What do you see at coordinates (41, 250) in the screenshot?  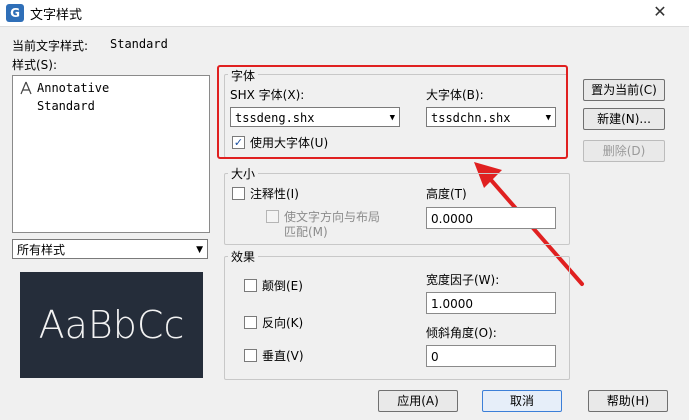 I see `style-filter-value: 所有样式` at bounding box center [41, 250].